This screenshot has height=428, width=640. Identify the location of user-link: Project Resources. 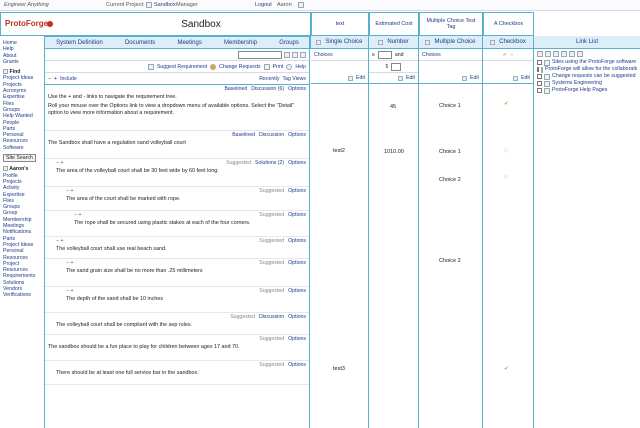
(22, 267).